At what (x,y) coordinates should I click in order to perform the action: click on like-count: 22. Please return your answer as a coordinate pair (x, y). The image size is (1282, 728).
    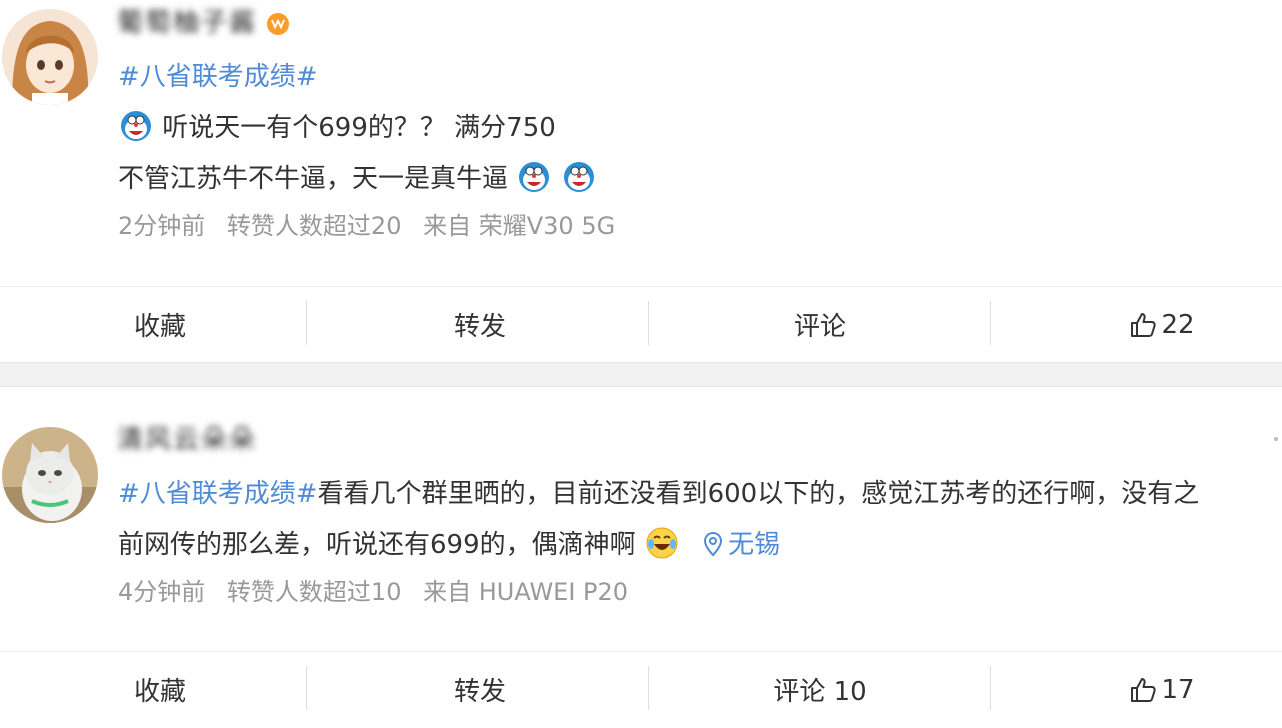
    Looking at the image, I should click on (1178, 324).